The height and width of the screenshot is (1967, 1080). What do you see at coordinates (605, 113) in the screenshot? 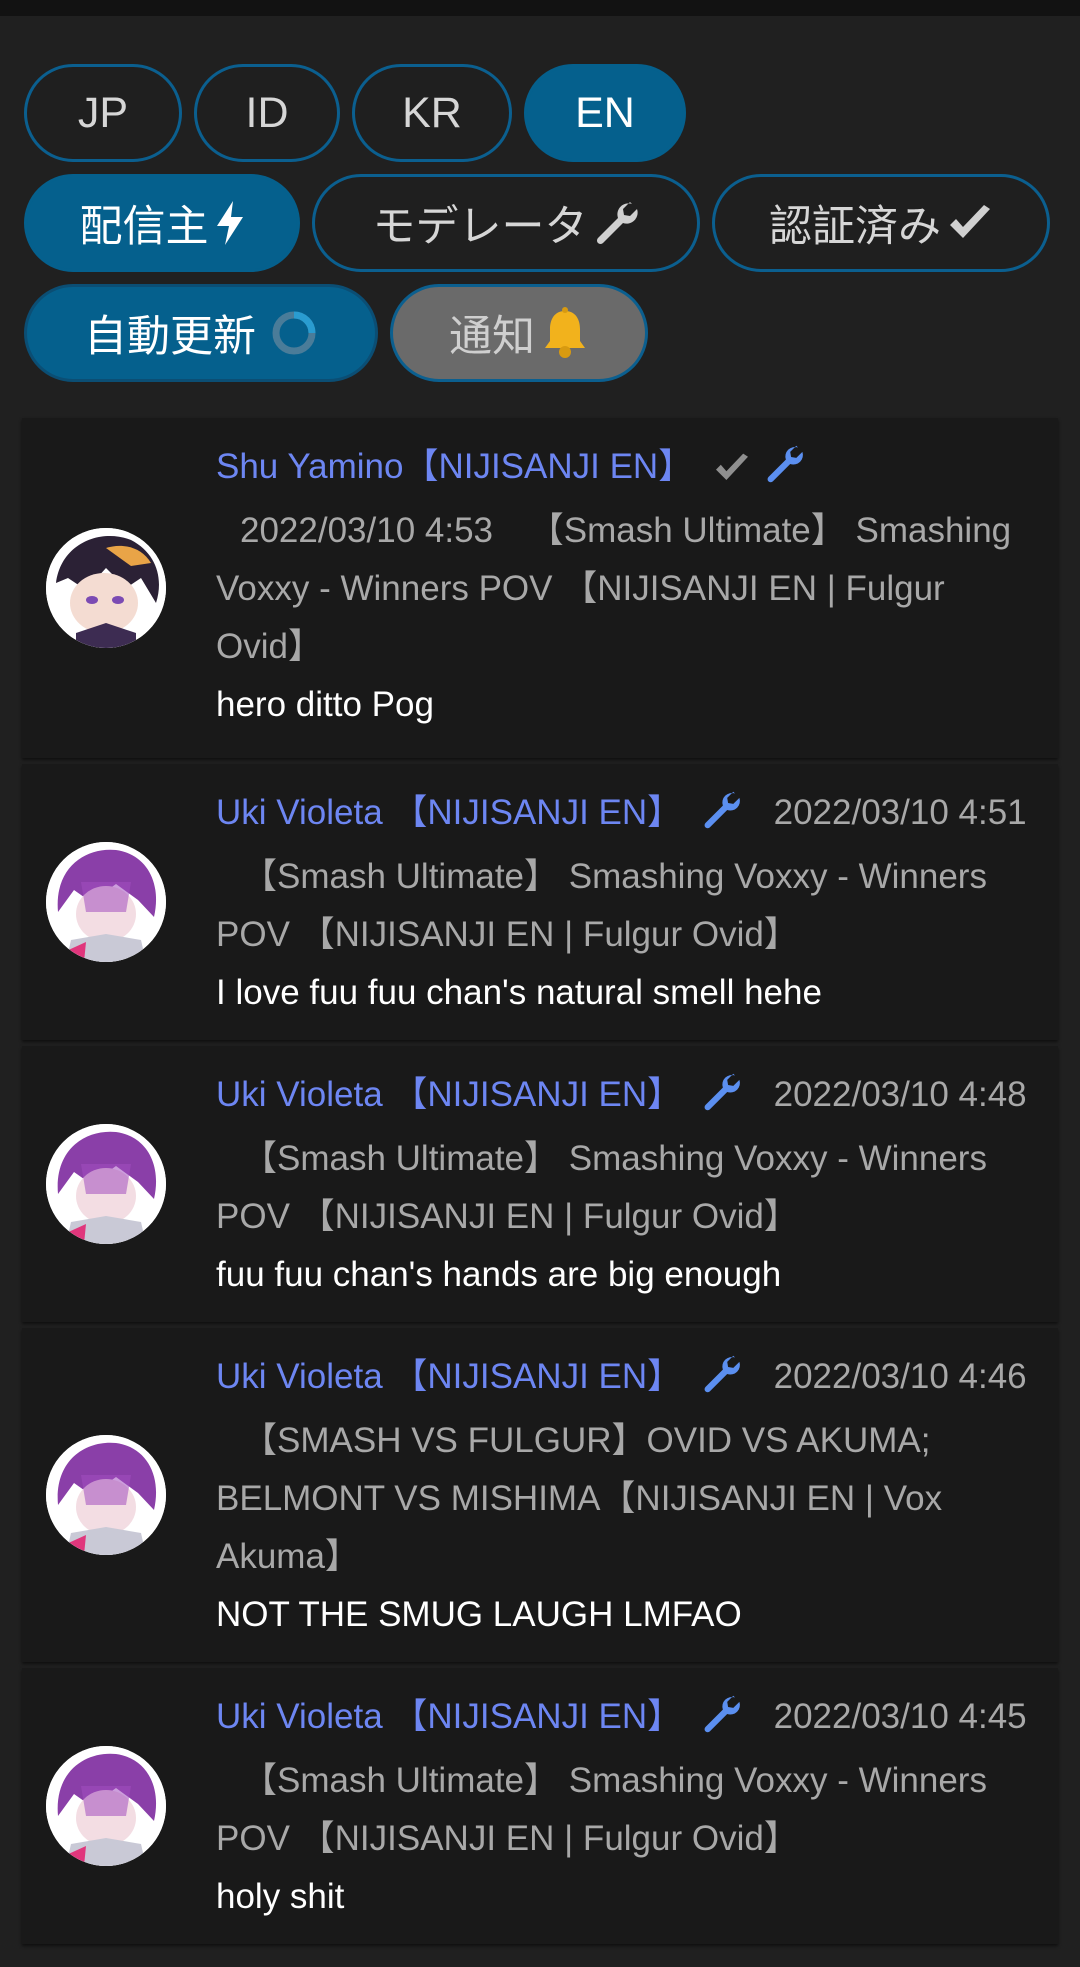
I see `lang-en-button: EN` at bounding box center [605, 113].